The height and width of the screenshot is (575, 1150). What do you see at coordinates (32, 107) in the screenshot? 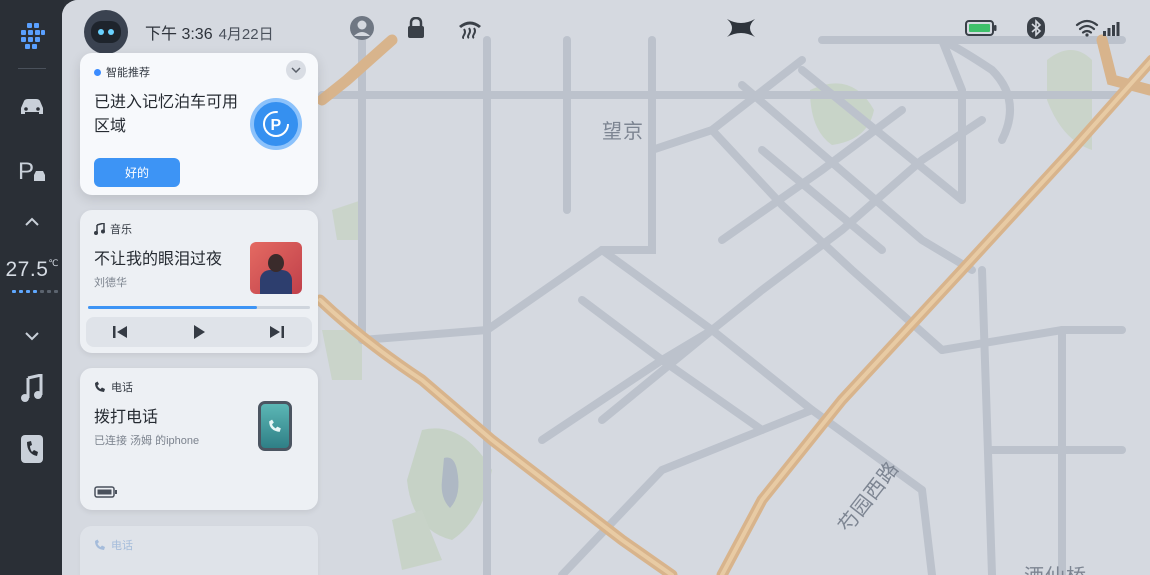
I see `car-icon` at bounding box center [32, 107].